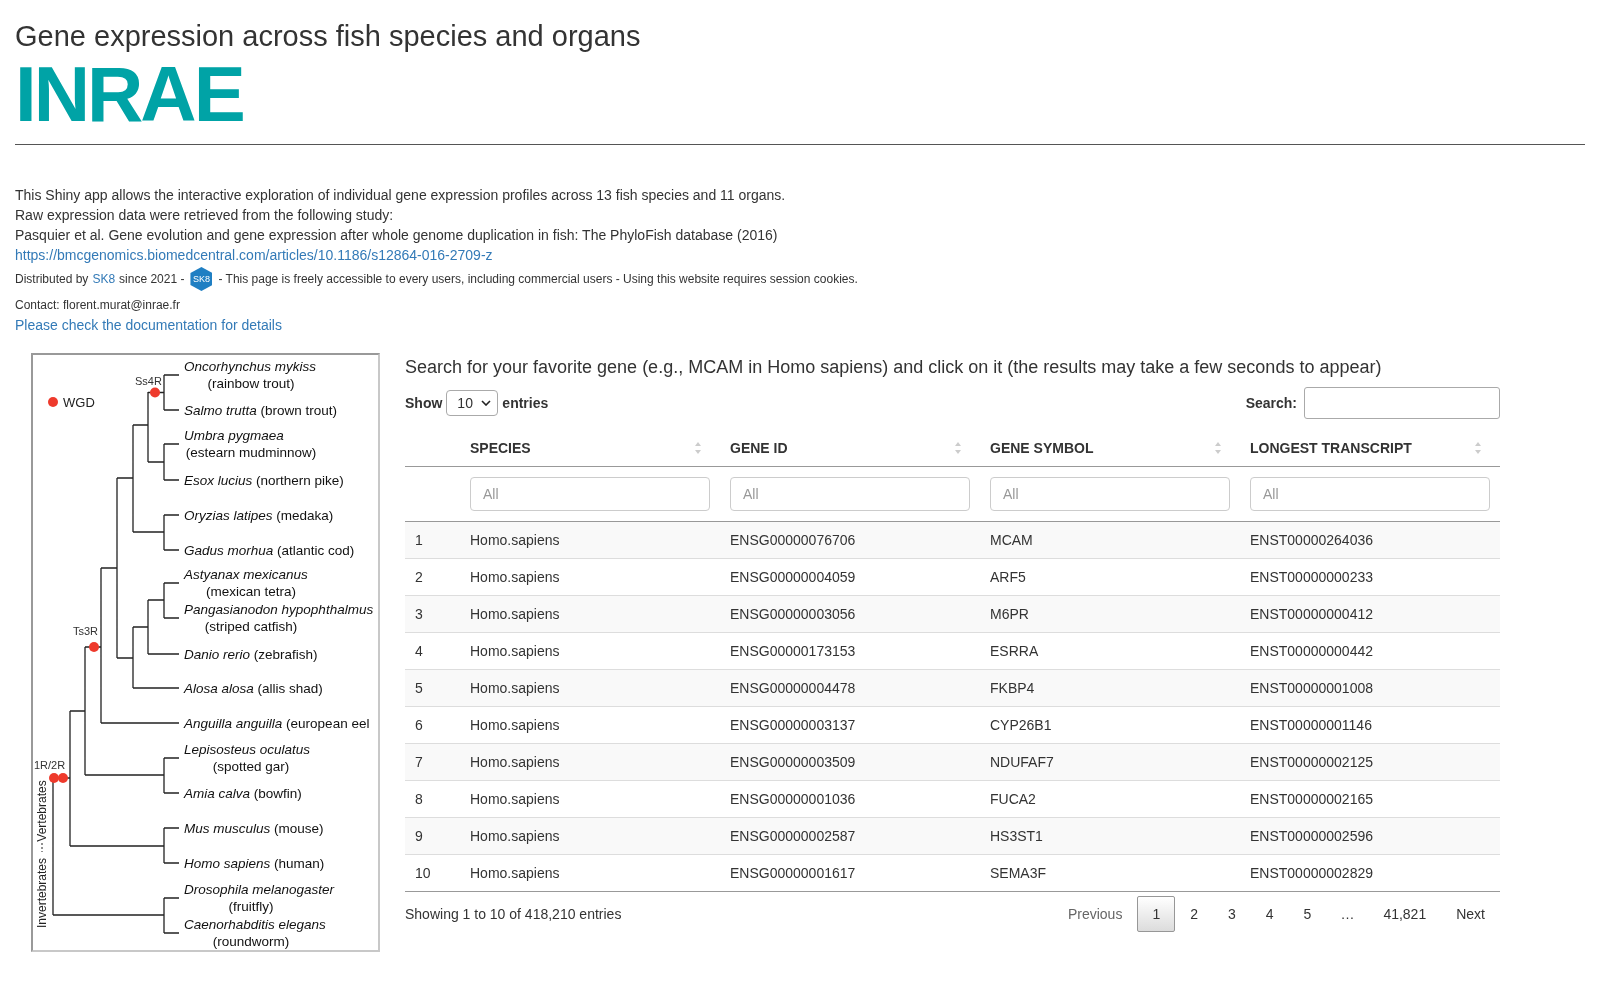  What do you see at coordinates (328, 36) in the screenshot?
I see `page-title: Gene expression across fish species and organs` at bounding box center [328, 36].